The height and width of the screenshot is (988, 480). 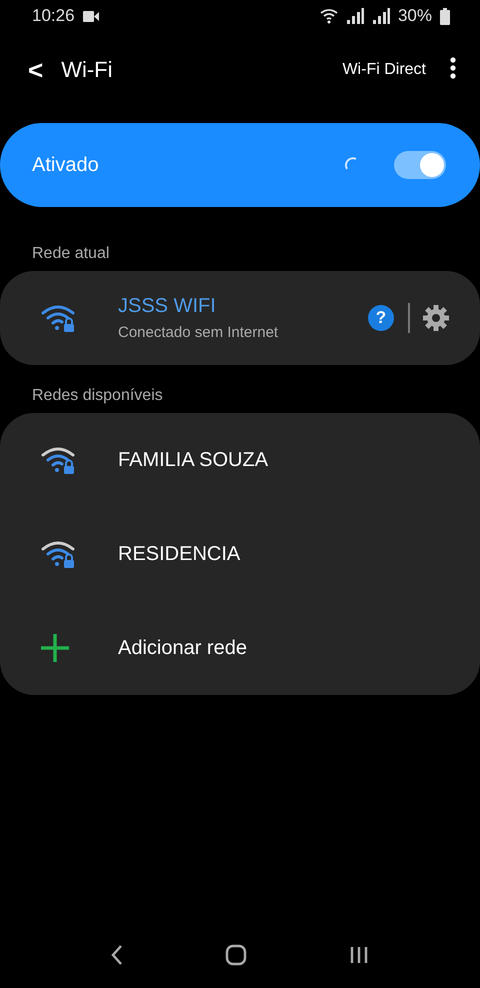 What do you see at coordinates (167, 306) in the screenshot?
I see `network-name: JSSS WIFI` at bounding box center [167, 306].